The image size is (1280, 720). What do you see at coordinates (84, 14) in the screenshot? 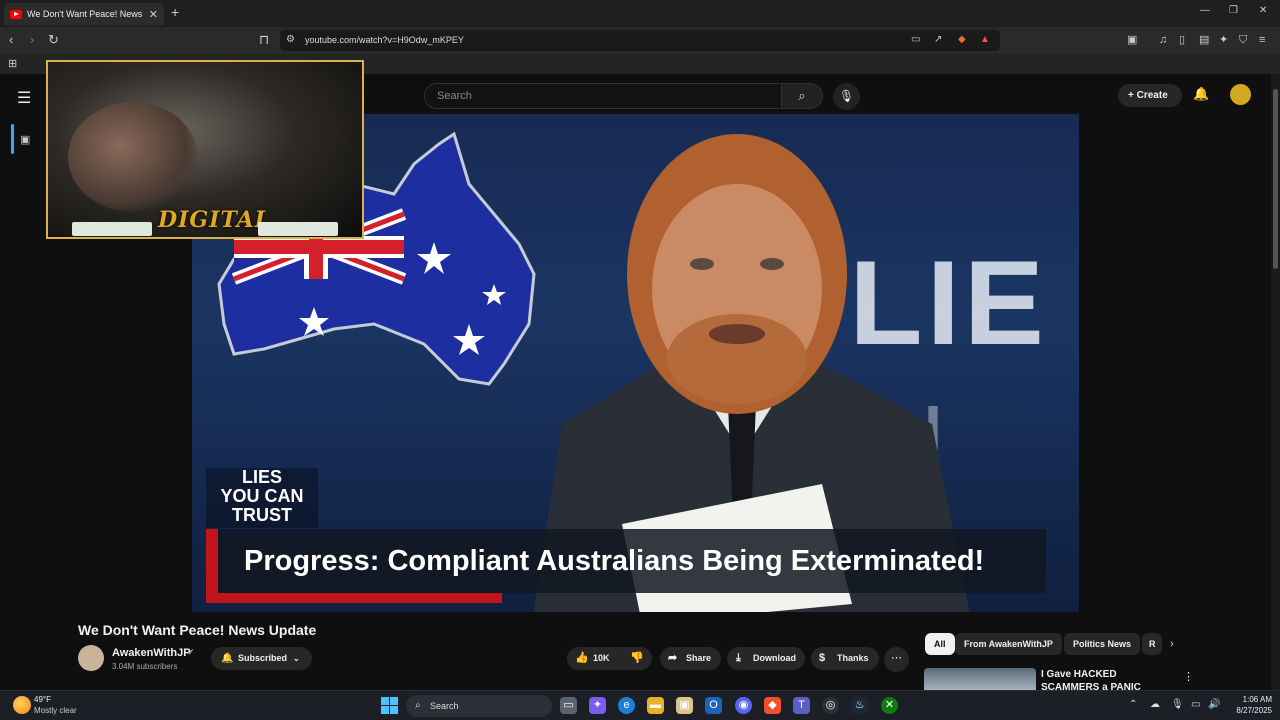
I see `browser-tab: We Don't Want Peace! News ✕` at bounding box center [84, 14].